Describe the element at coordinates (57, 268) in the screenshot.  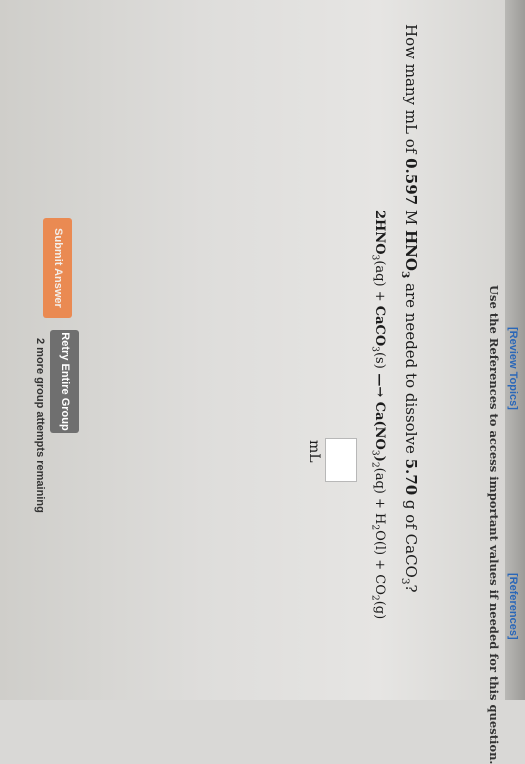
I see `submit-answer-button: Submit Answer` at that location.